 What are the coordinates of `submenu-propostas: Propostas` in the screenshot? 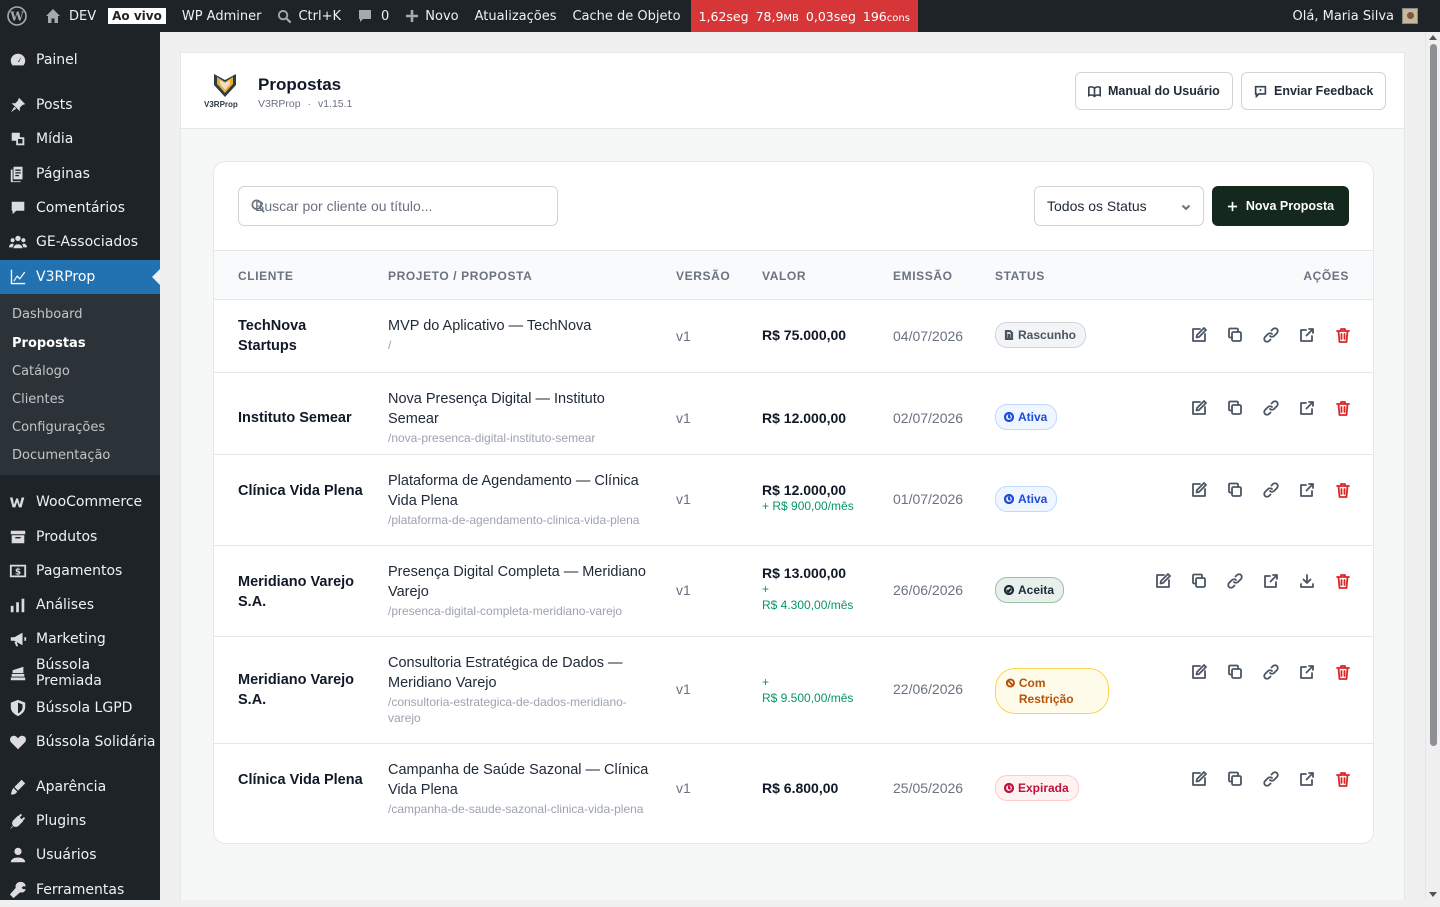 It's located at (49, 343).